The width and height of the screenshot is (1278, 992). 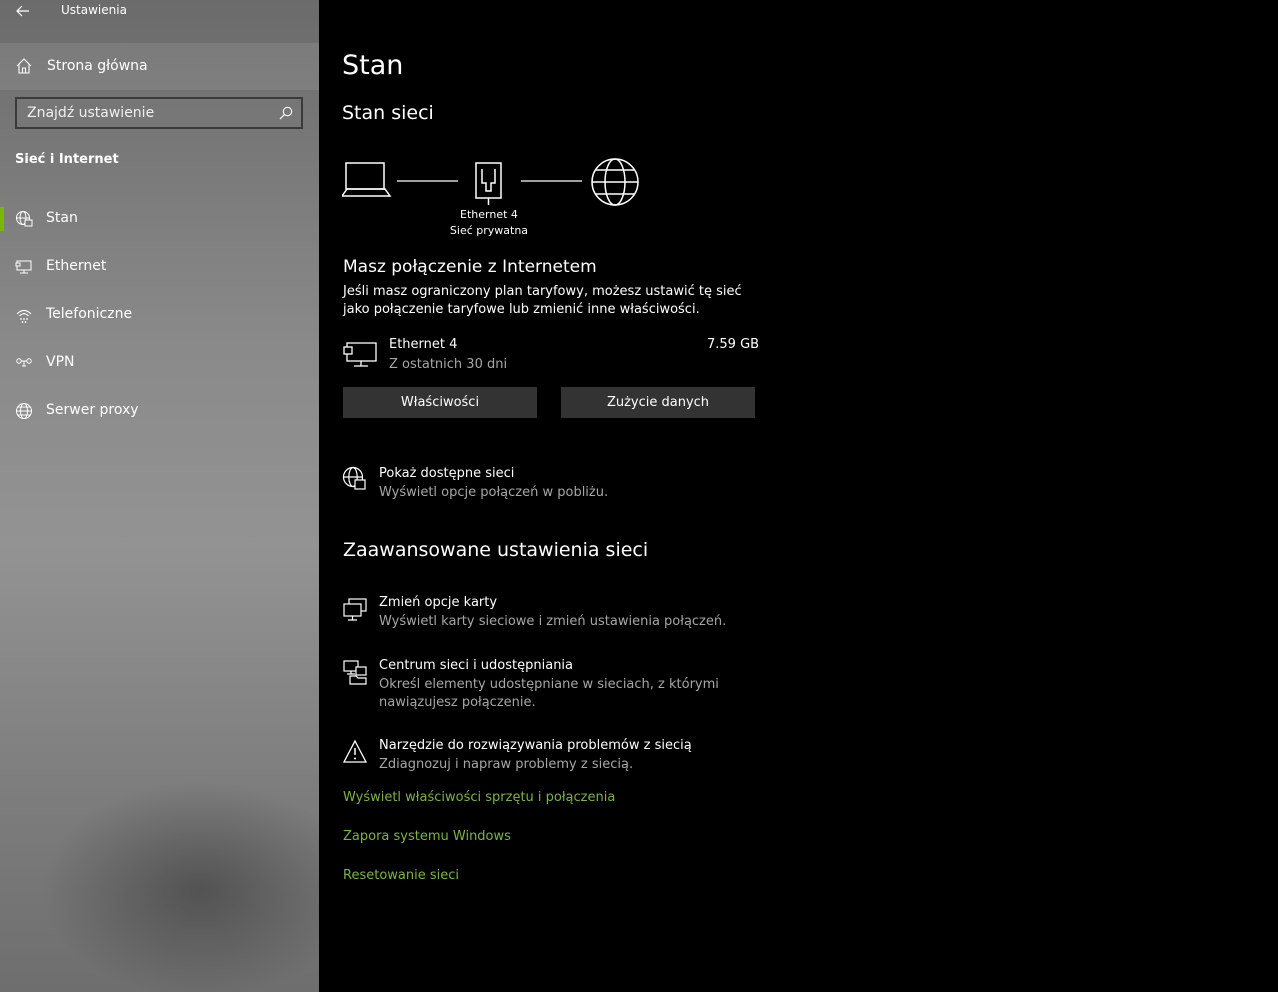 I want to click on show-networks-title: Pokaż dostępne sieci, so click(x=447, y=473).